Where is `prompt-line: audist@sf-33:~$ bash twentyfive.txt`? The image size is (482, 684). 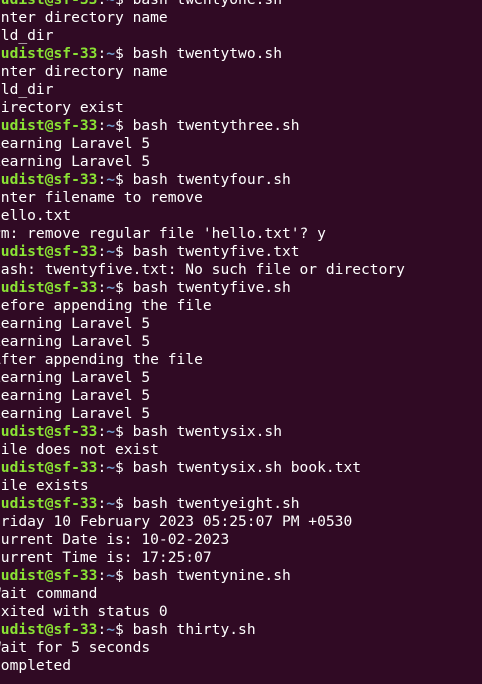 prompt-line: audist@sf-33:~$ bash twentyfive.txt is located at coordinates (202, 252).